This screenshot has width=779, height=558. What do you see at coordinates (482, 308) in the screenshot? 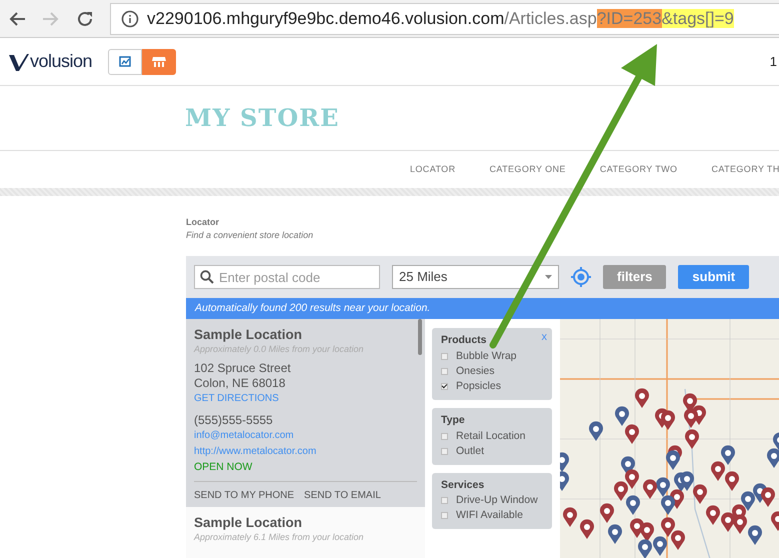
I see `results-notice: Automatically found 200 results near your location.` at bounding box center [482, 308].